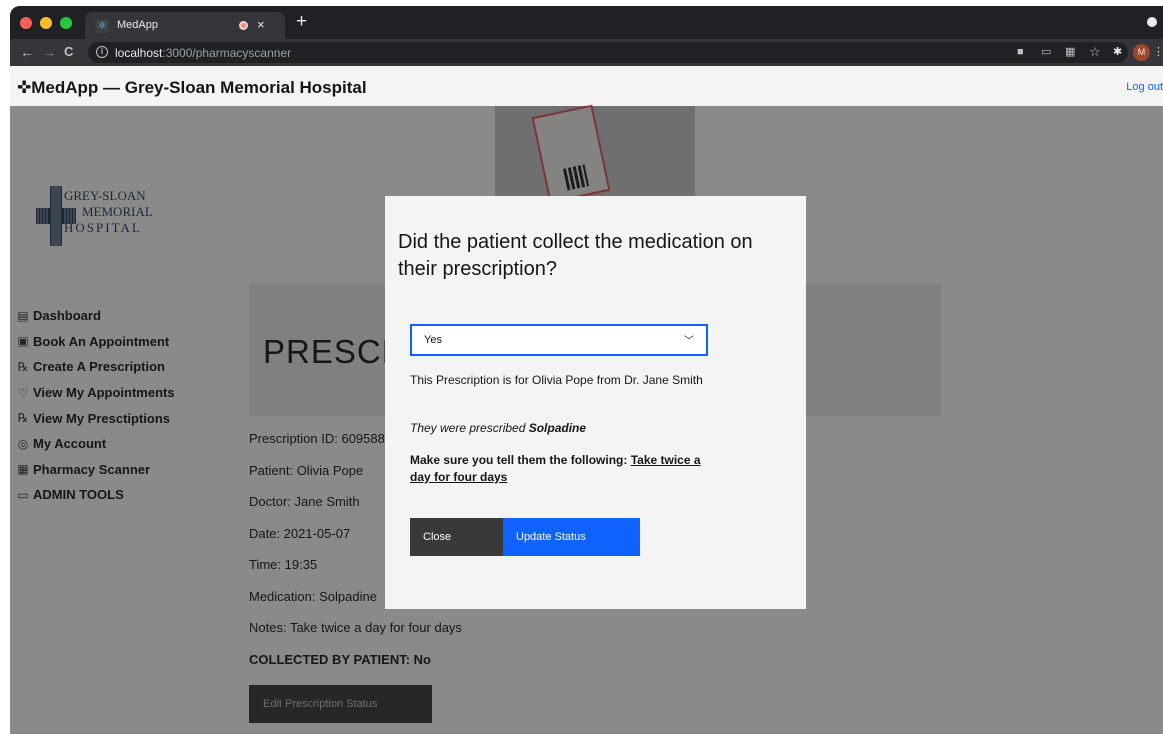  Describe the element at coordinates (192, 87) in the screenshot. I see `app-title: ✜MedApp — Grey-Sloan Memorial Hospital` at that location.